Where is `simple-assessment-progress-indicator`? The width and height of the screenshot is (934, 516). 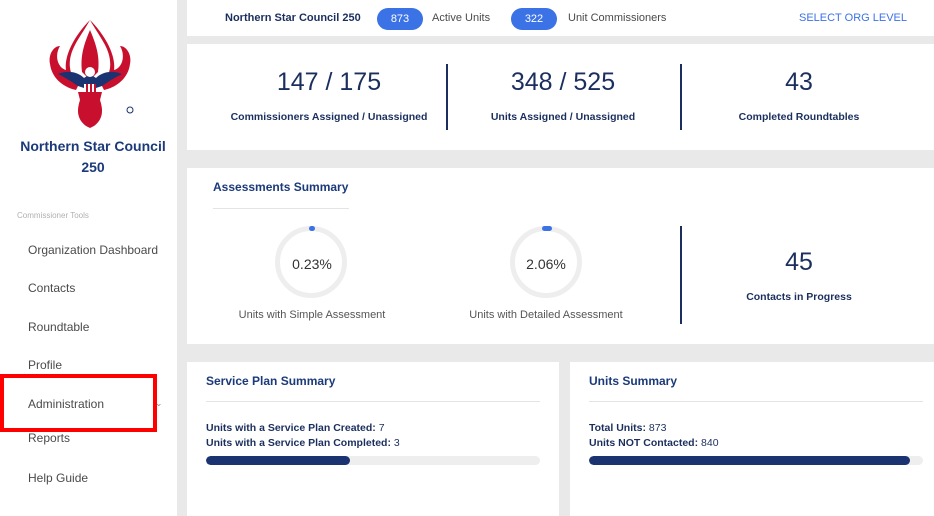 simple-assessment-progress-indicator is located at coordinates (312, 228).